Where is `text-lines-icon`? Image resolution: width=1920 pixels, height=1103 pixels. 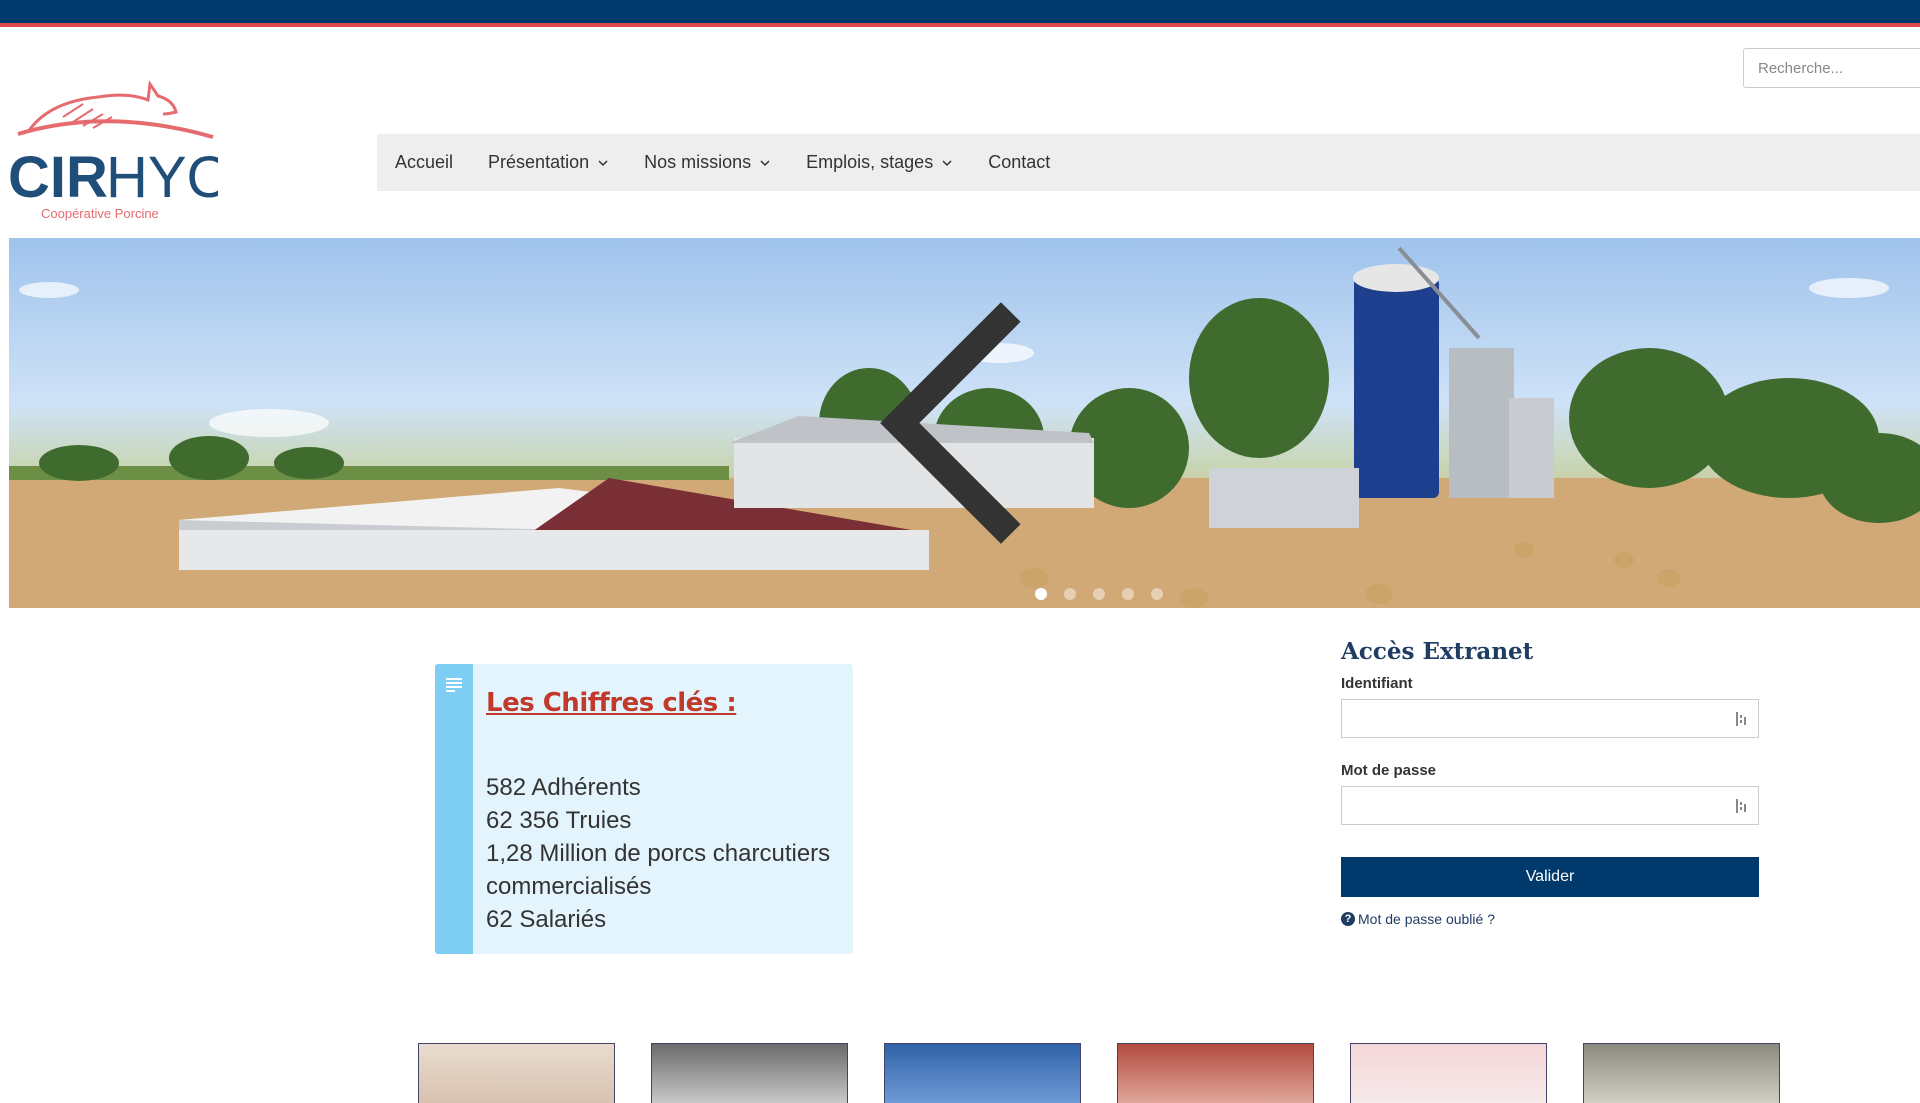
text-lines-icon is located at coordinates (454, 685).